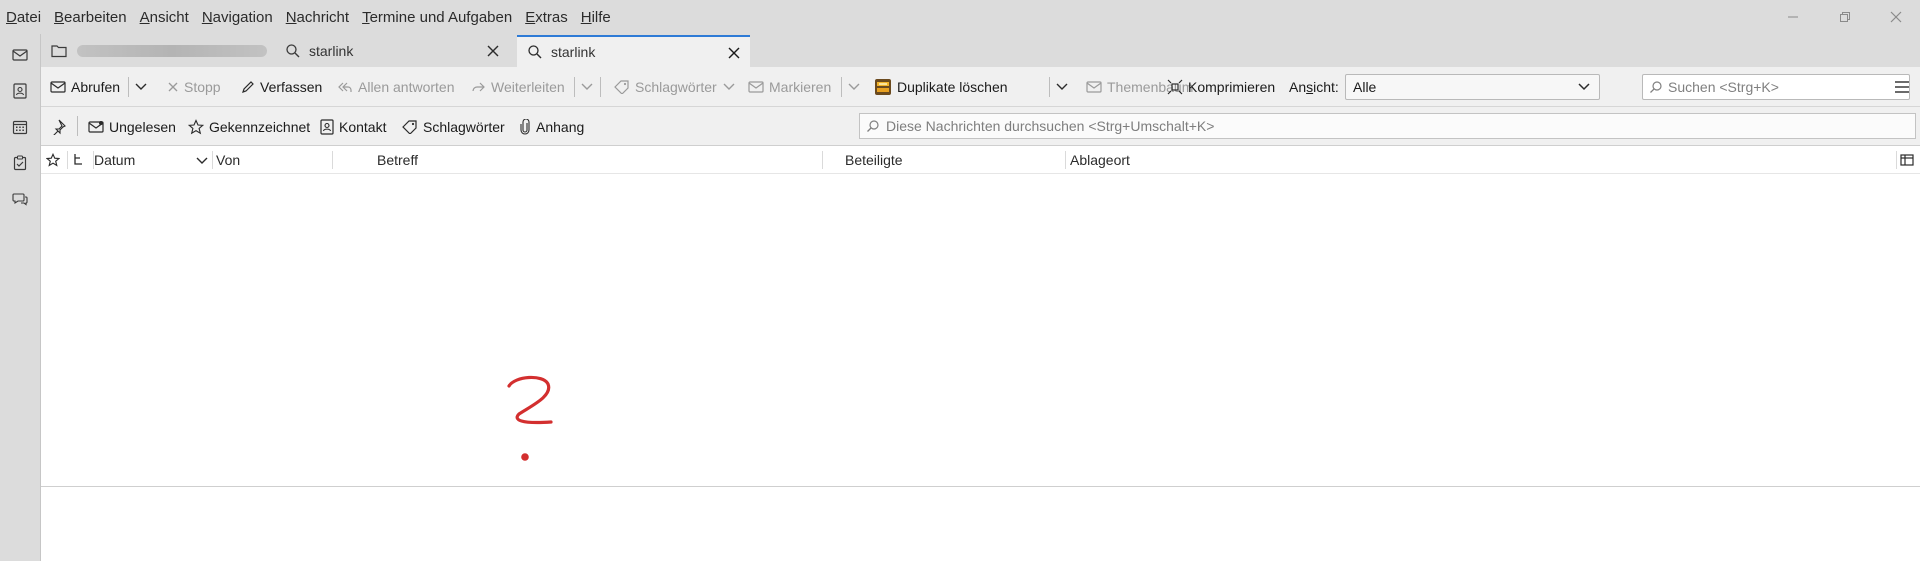 Image resolution: width=1920 pixels, height=561 pixels. I want to click on stop-icon, so click(173, 87).